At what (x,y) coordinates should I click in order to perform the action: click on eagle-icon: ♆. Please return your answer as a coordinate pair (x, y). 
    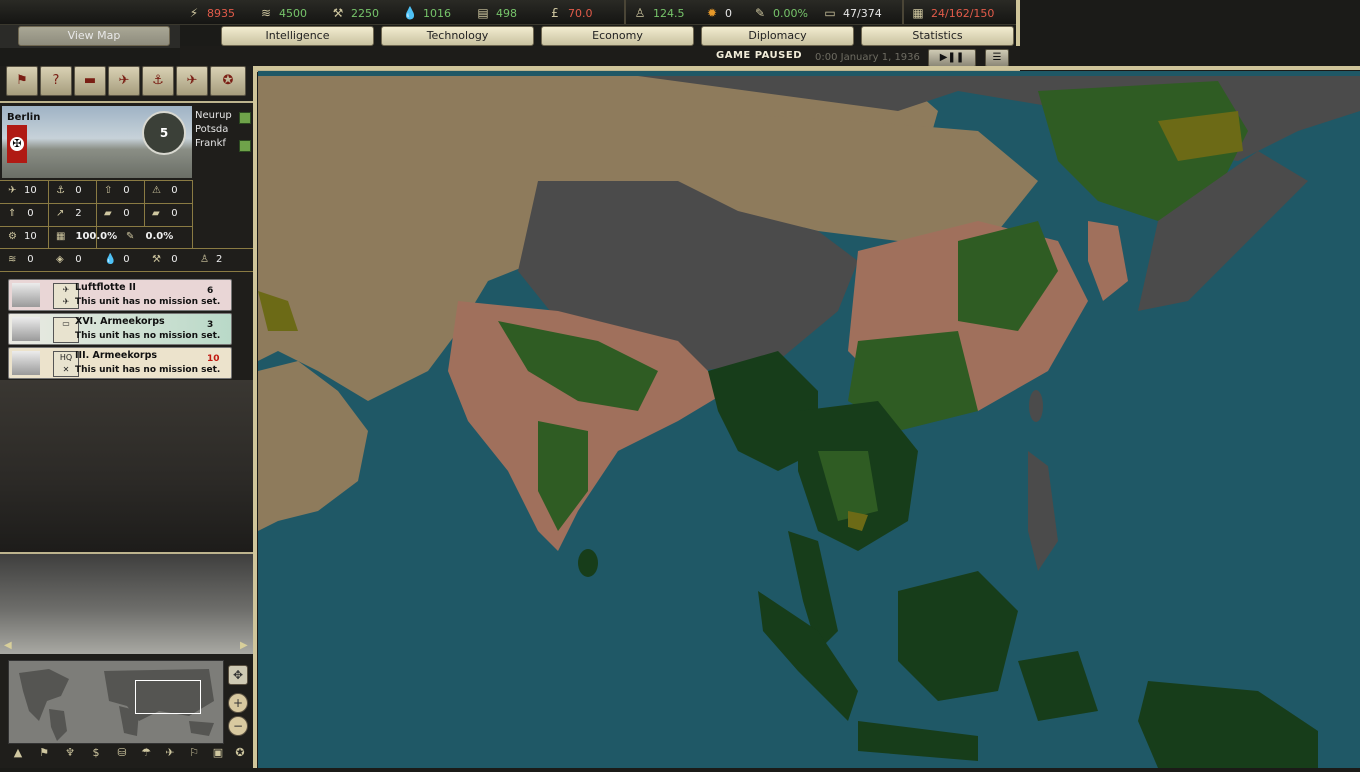
    Looking at the image, I should click on (70, 753).